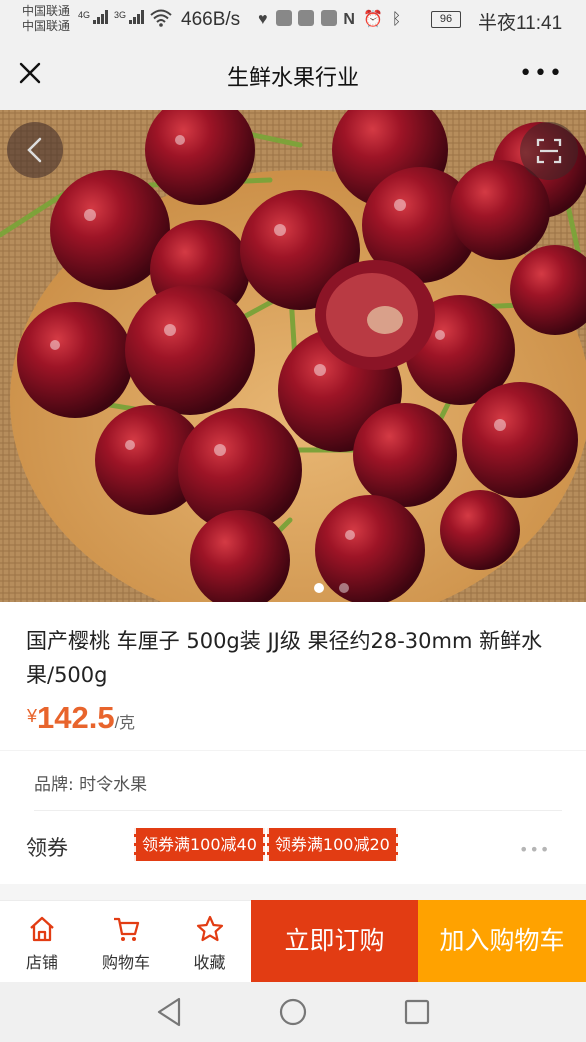  Describe the element at coordinates (47, 848) in the screenshot. I see `coupon-label: 领券` at that location.